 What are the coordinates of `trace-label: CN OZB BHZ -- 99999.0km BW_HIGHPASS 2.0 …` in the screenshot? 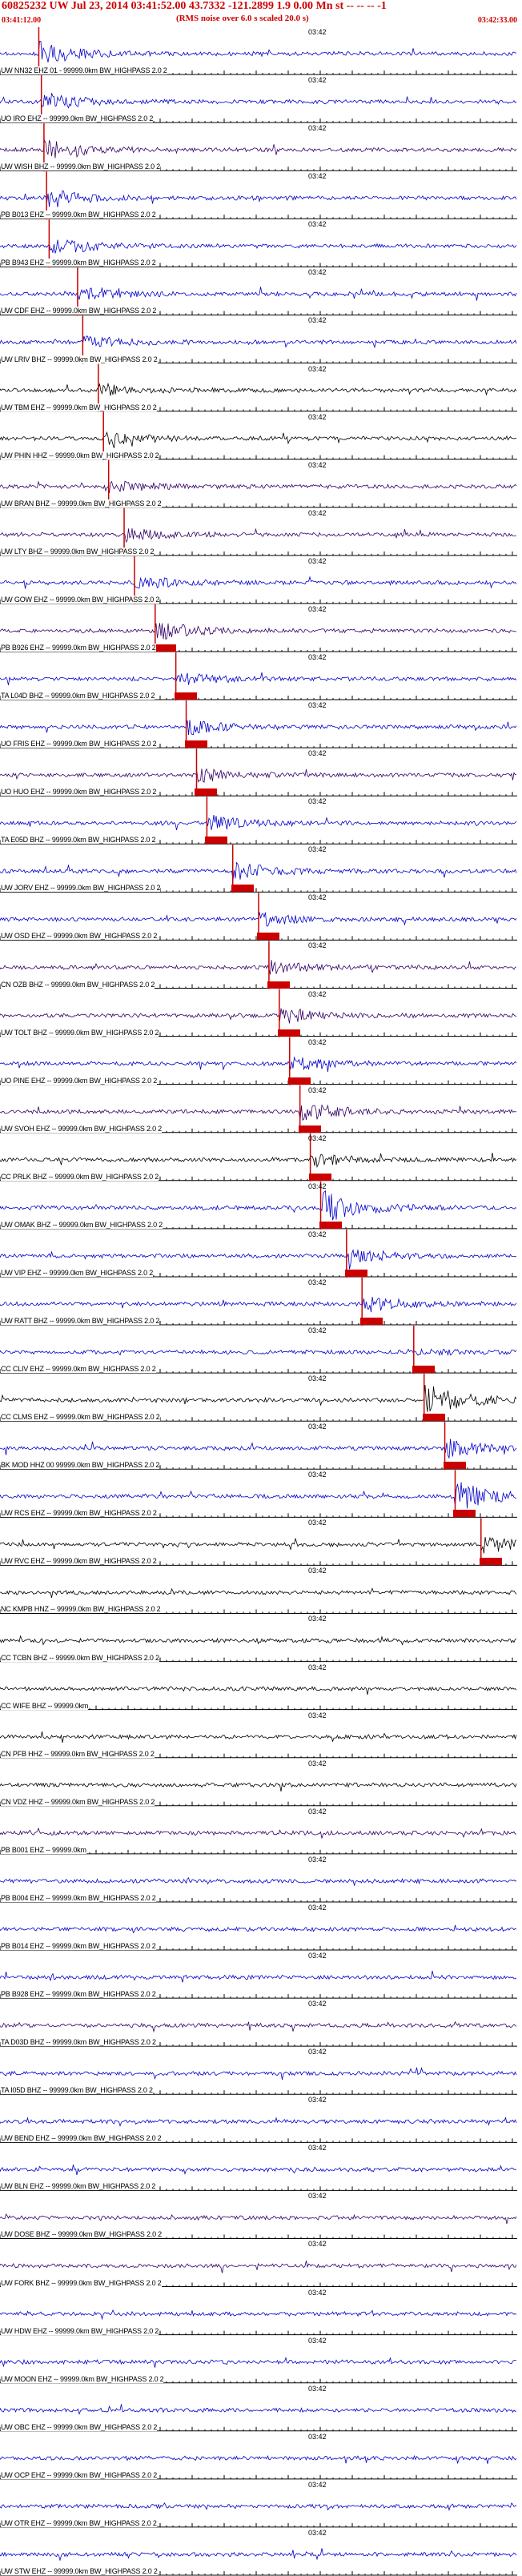 It's located at (78, 985).